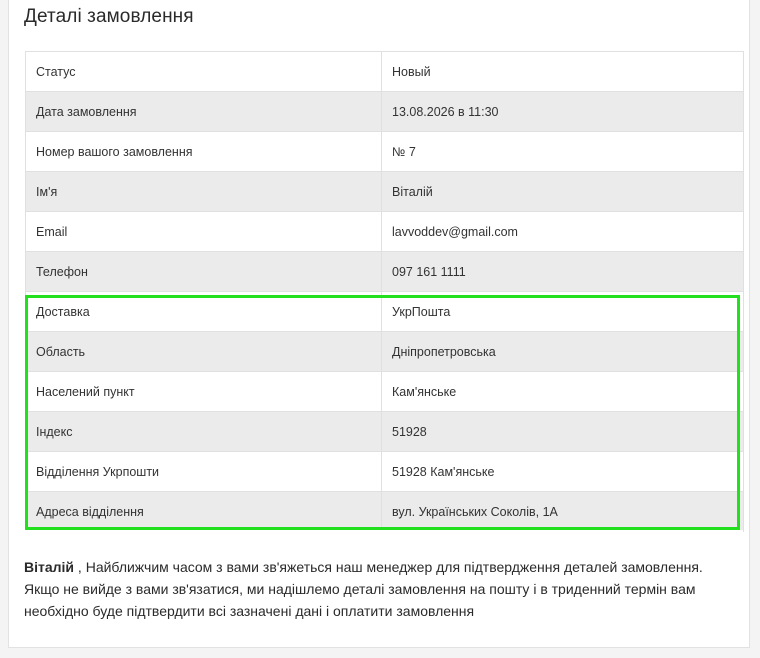 This screenshot has height=658, width=760. I want to click on table-row-postal-code: Індекс 51928, so click(384, 431).